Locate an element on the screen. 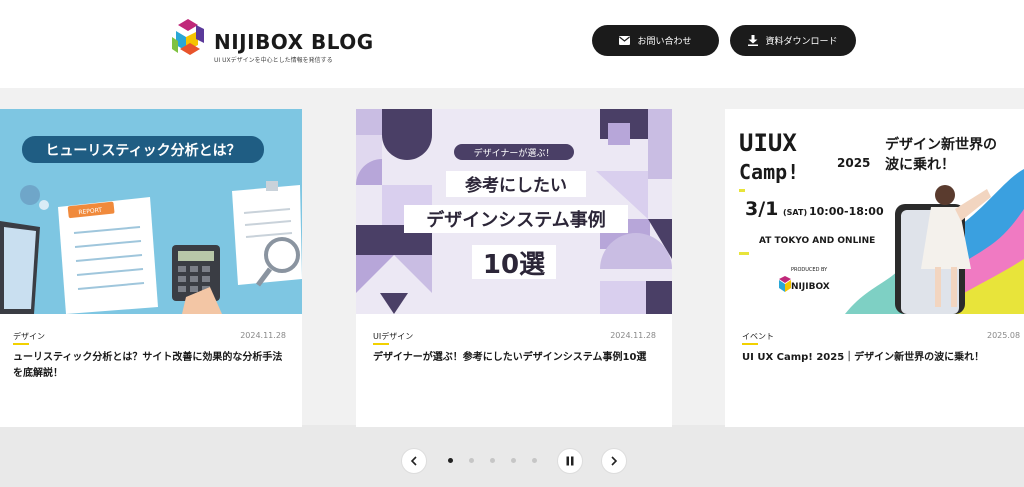  chevron-right-icon is located at coordinates (614, 461).